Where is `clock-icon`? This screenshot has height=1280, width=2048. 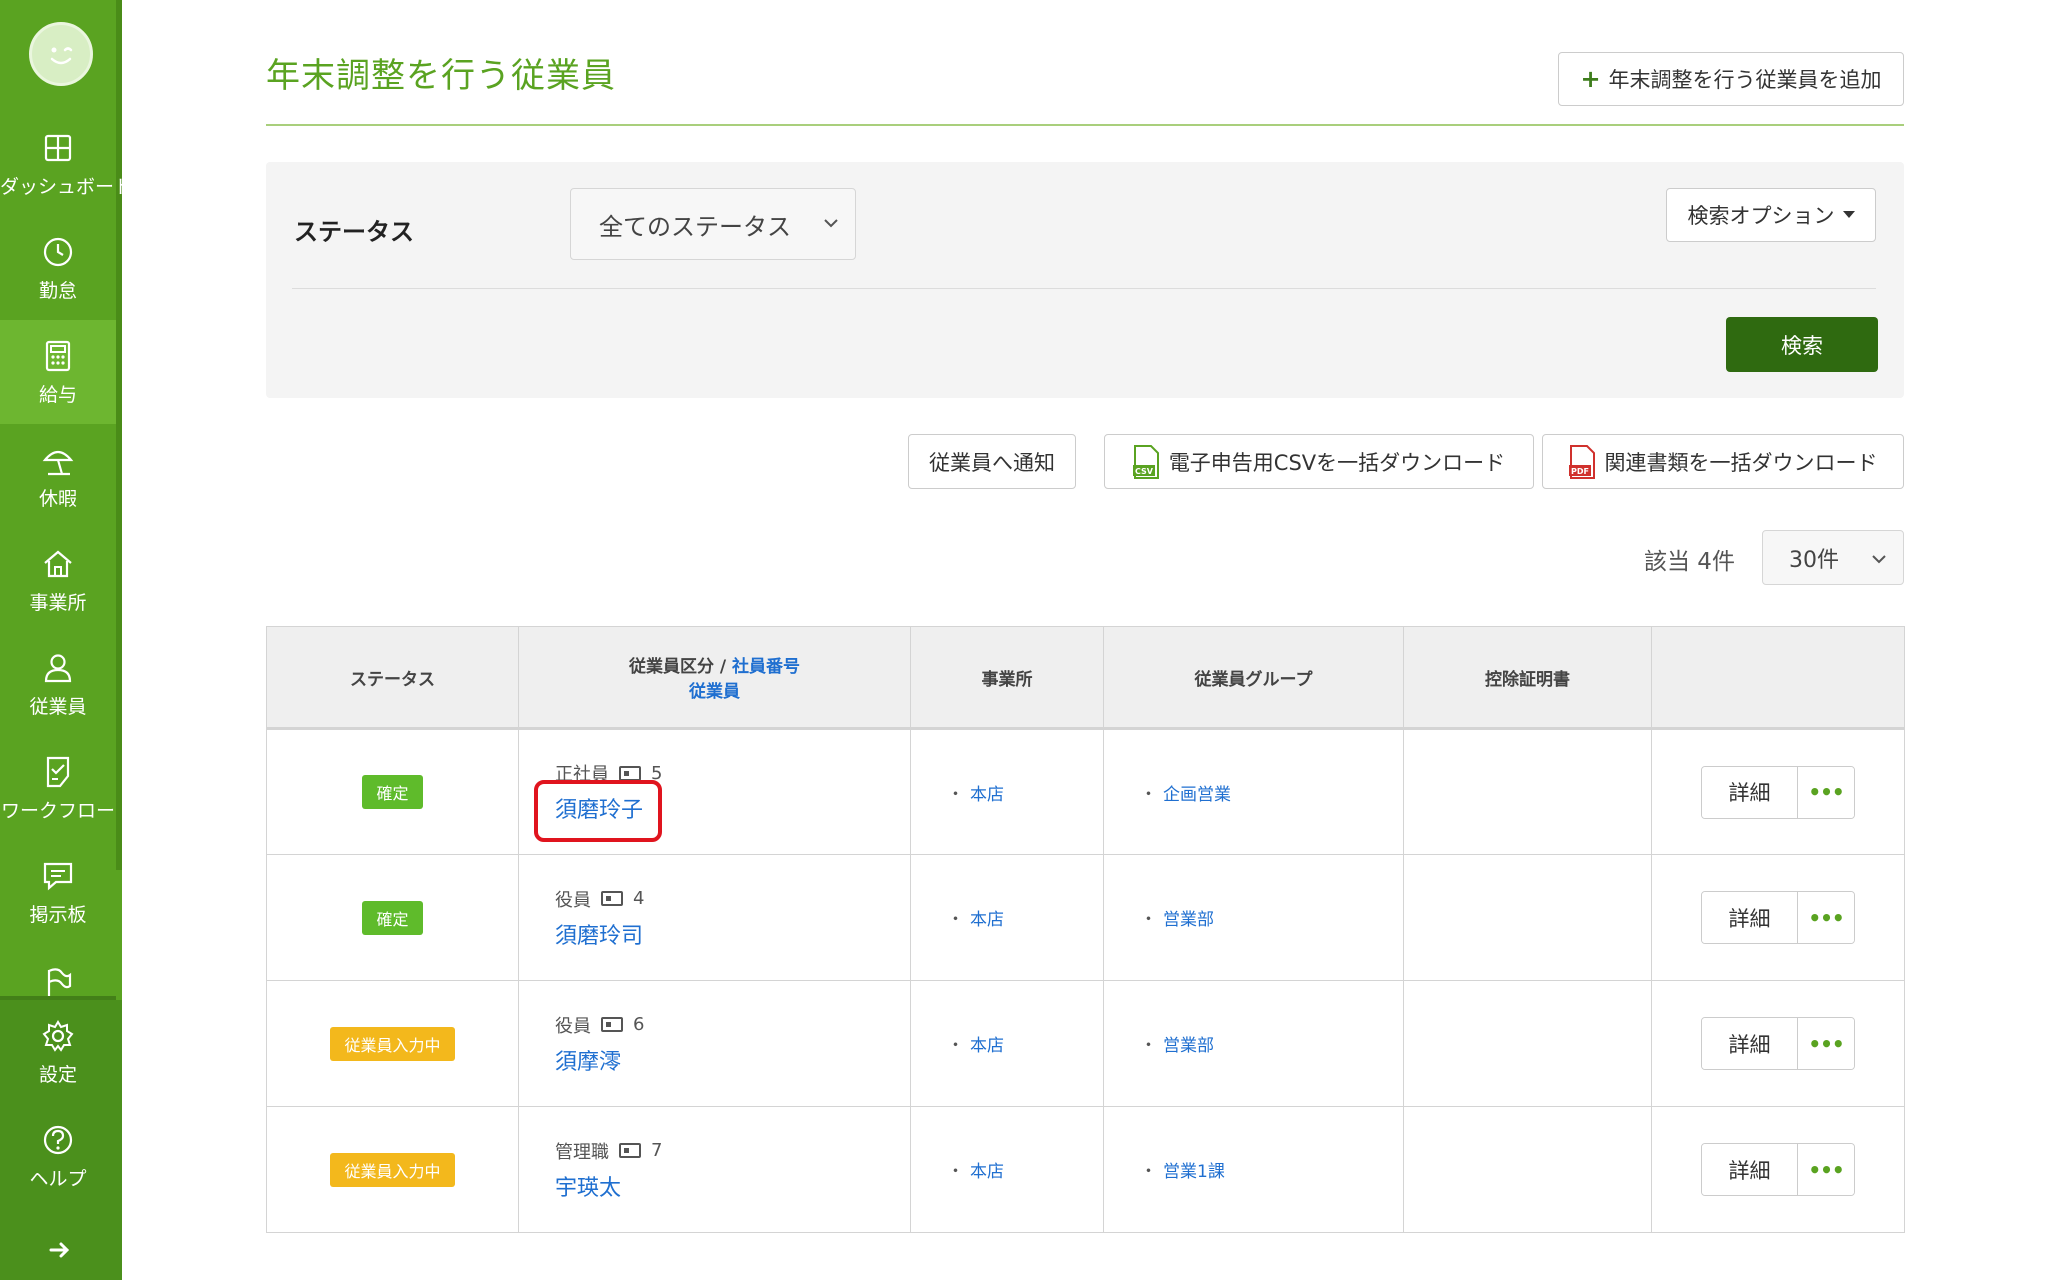
clock-icon is located at coordinates (58, 252).